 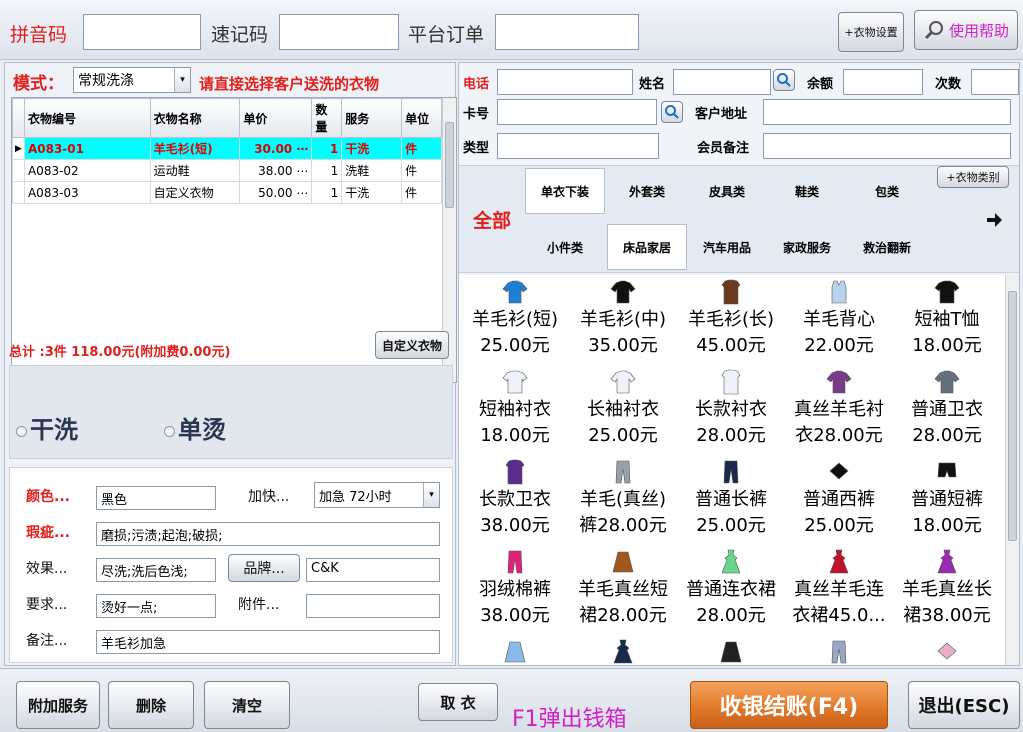 What do you see at coordinates (567, 32) in the screenshot?
I see `platform-order-input` at bounding box center [567, 32].